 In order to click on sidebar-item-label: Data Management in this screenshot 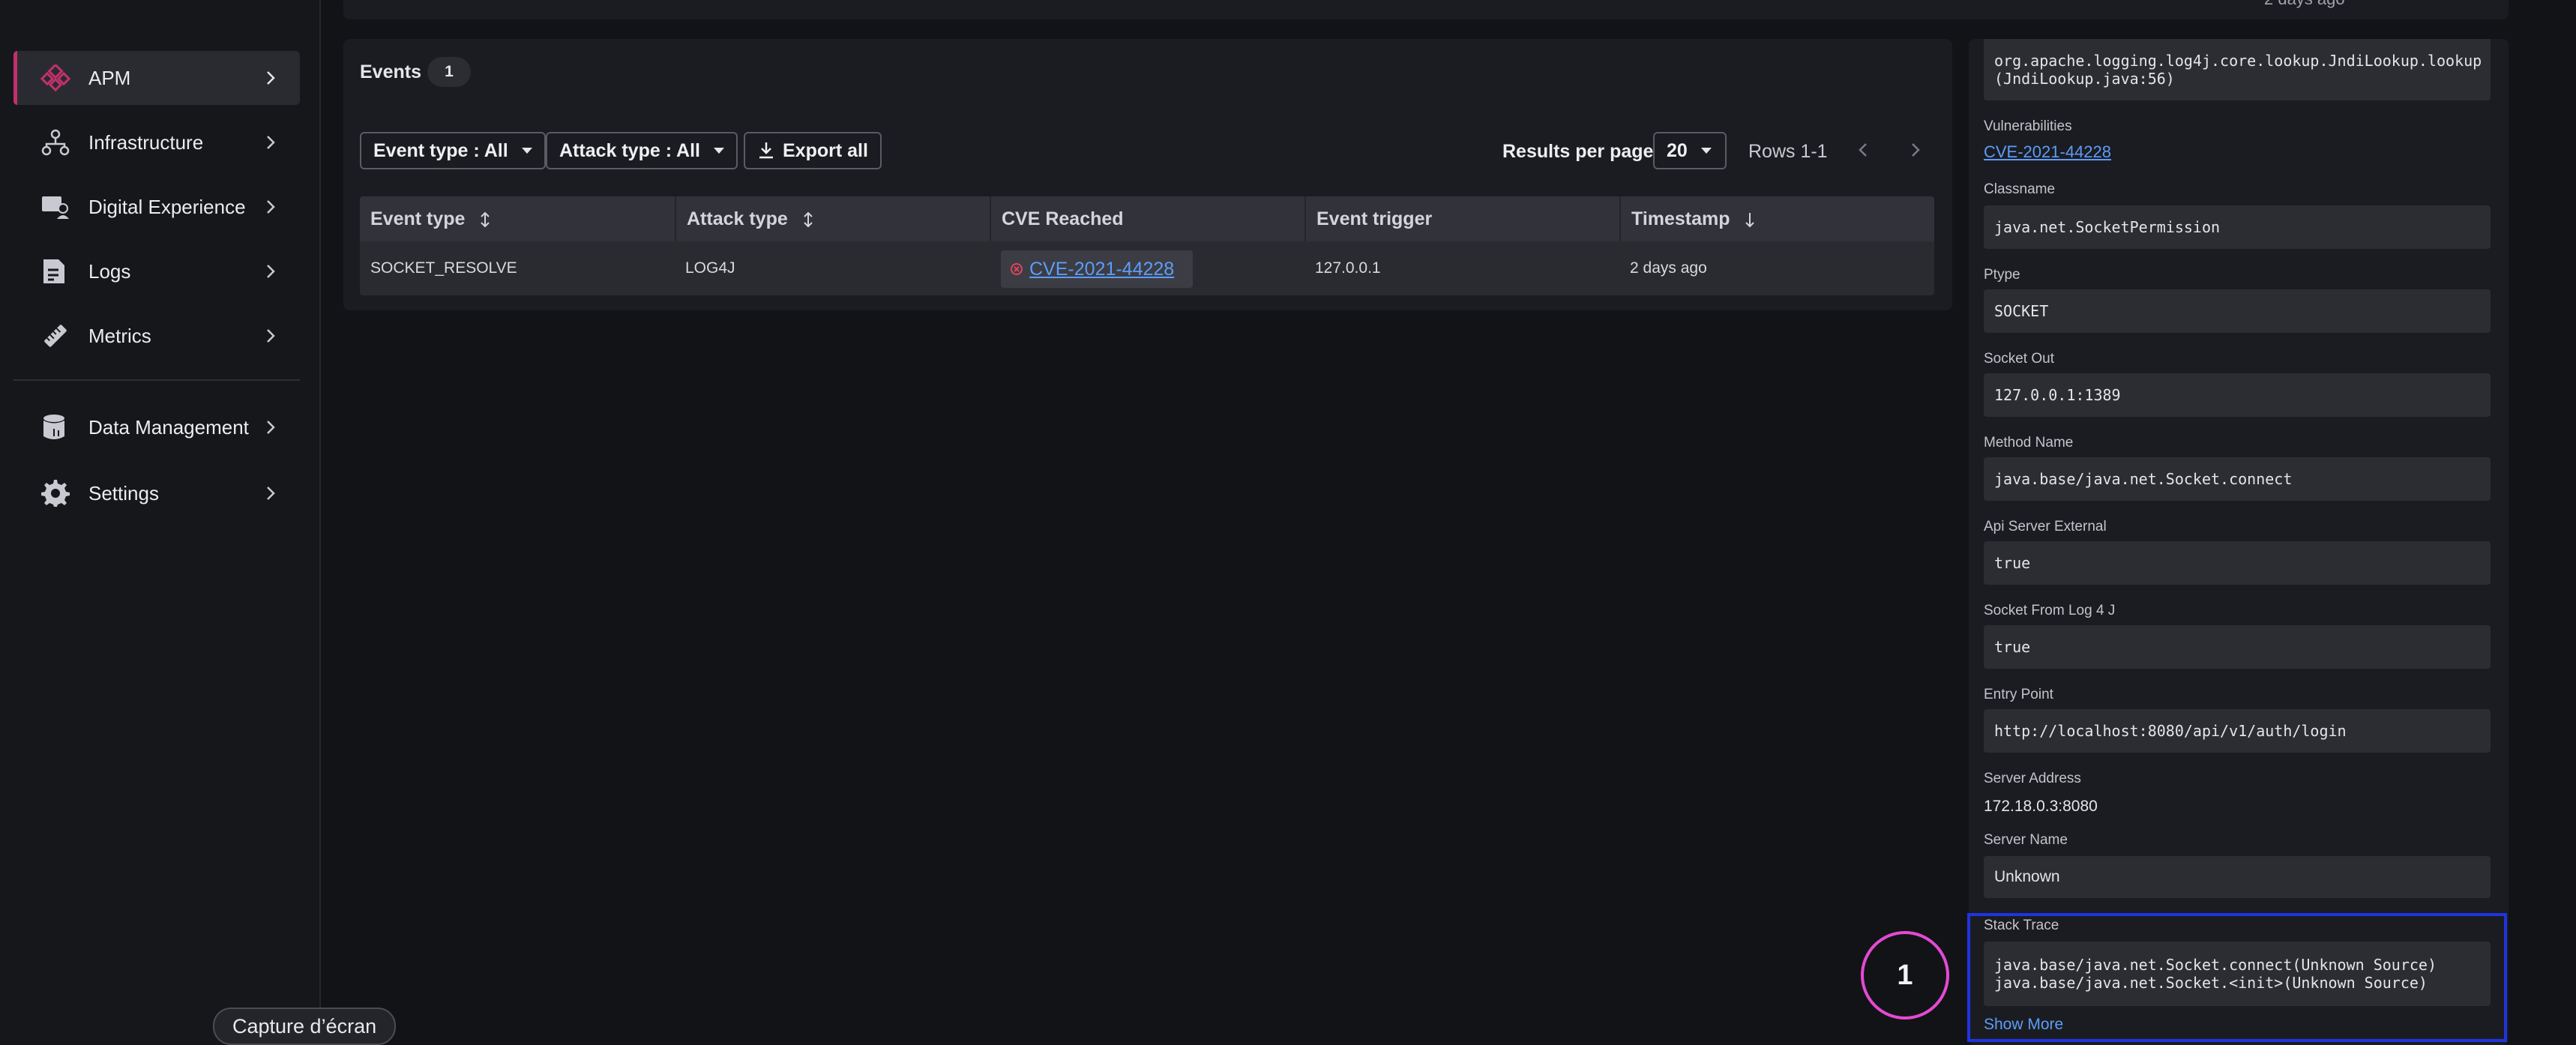, I will do `click(169, 427)`.